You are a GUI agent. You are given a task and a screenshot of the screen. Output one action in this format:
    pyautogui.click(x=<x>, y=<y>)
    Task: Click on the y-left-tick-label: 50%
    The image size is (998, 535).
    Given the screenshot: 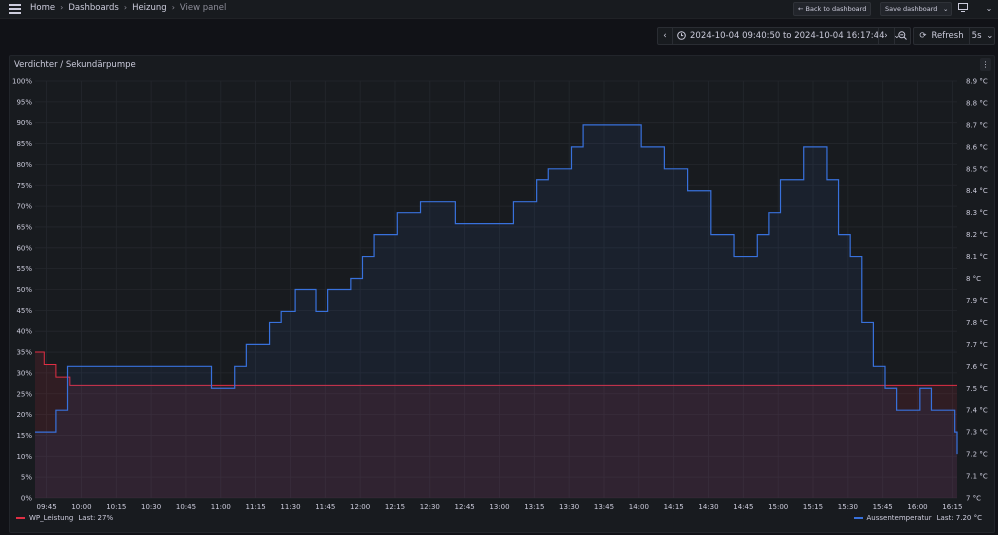 What is the action you would take?
    pyautogui.click(x=24, y=290)
    